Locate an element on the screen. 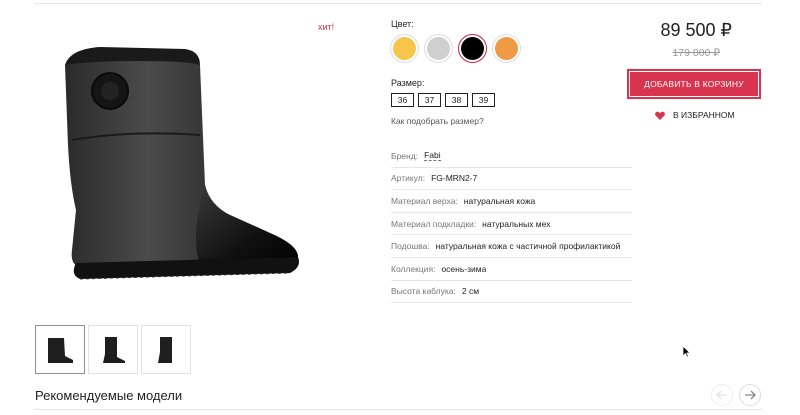  bottom-divider is located at coordinates (398, 409).